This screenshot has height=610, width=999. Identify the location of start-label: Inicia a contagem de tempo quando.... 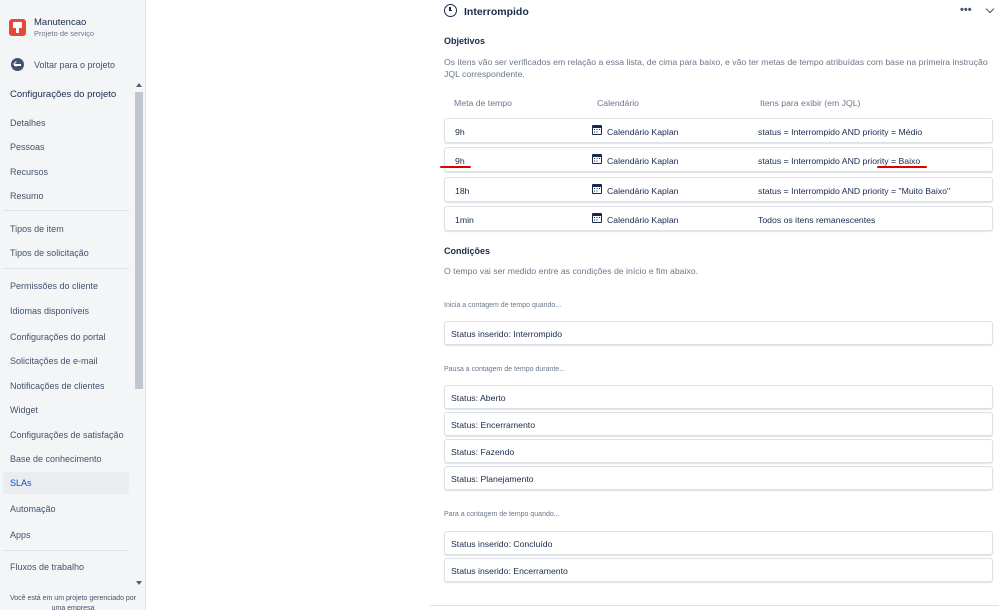
(503, 305).